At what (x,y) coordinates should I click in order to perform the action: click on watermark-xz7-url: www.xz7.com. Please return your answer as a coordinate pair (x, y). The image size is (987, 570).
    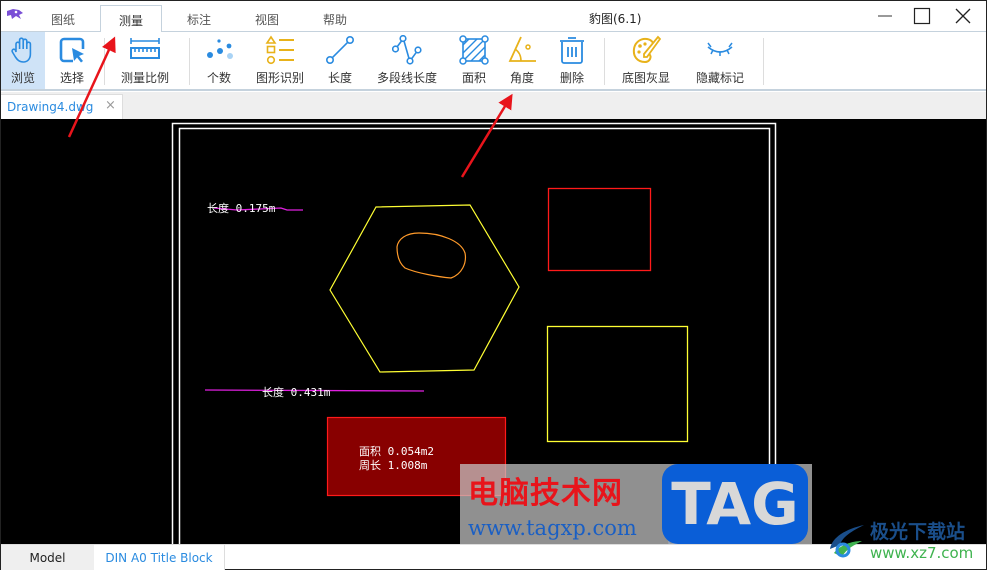
    Looking at the image, I should click on (922, 553).